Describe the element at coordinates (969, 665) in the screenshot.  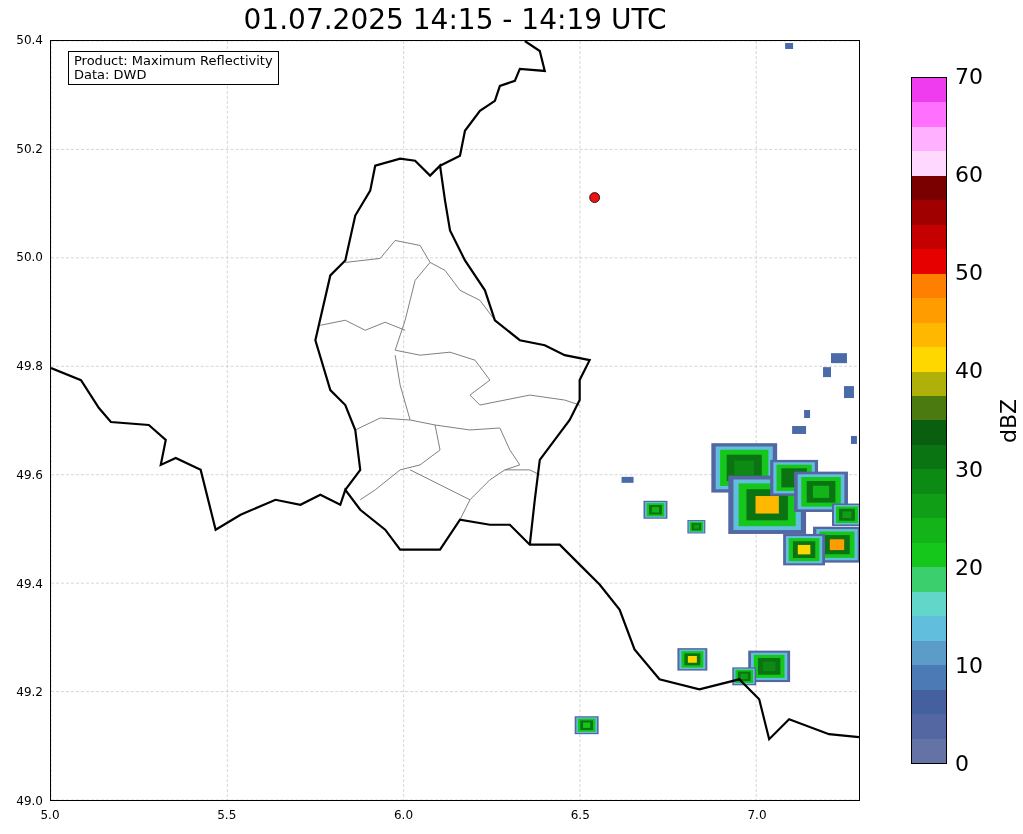
I see `colorbar-tick-label: 10` at that location.